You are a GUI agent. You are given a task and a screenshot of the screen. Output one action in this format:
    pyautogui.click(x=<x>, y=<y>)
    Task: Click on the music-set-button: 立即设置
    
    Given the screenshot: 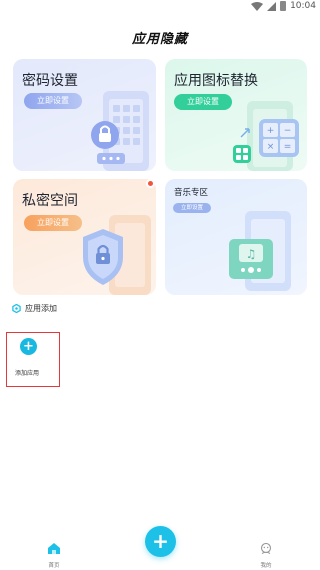 What is the action you would take?
    pyautogui.click(x=192, y=208)
    